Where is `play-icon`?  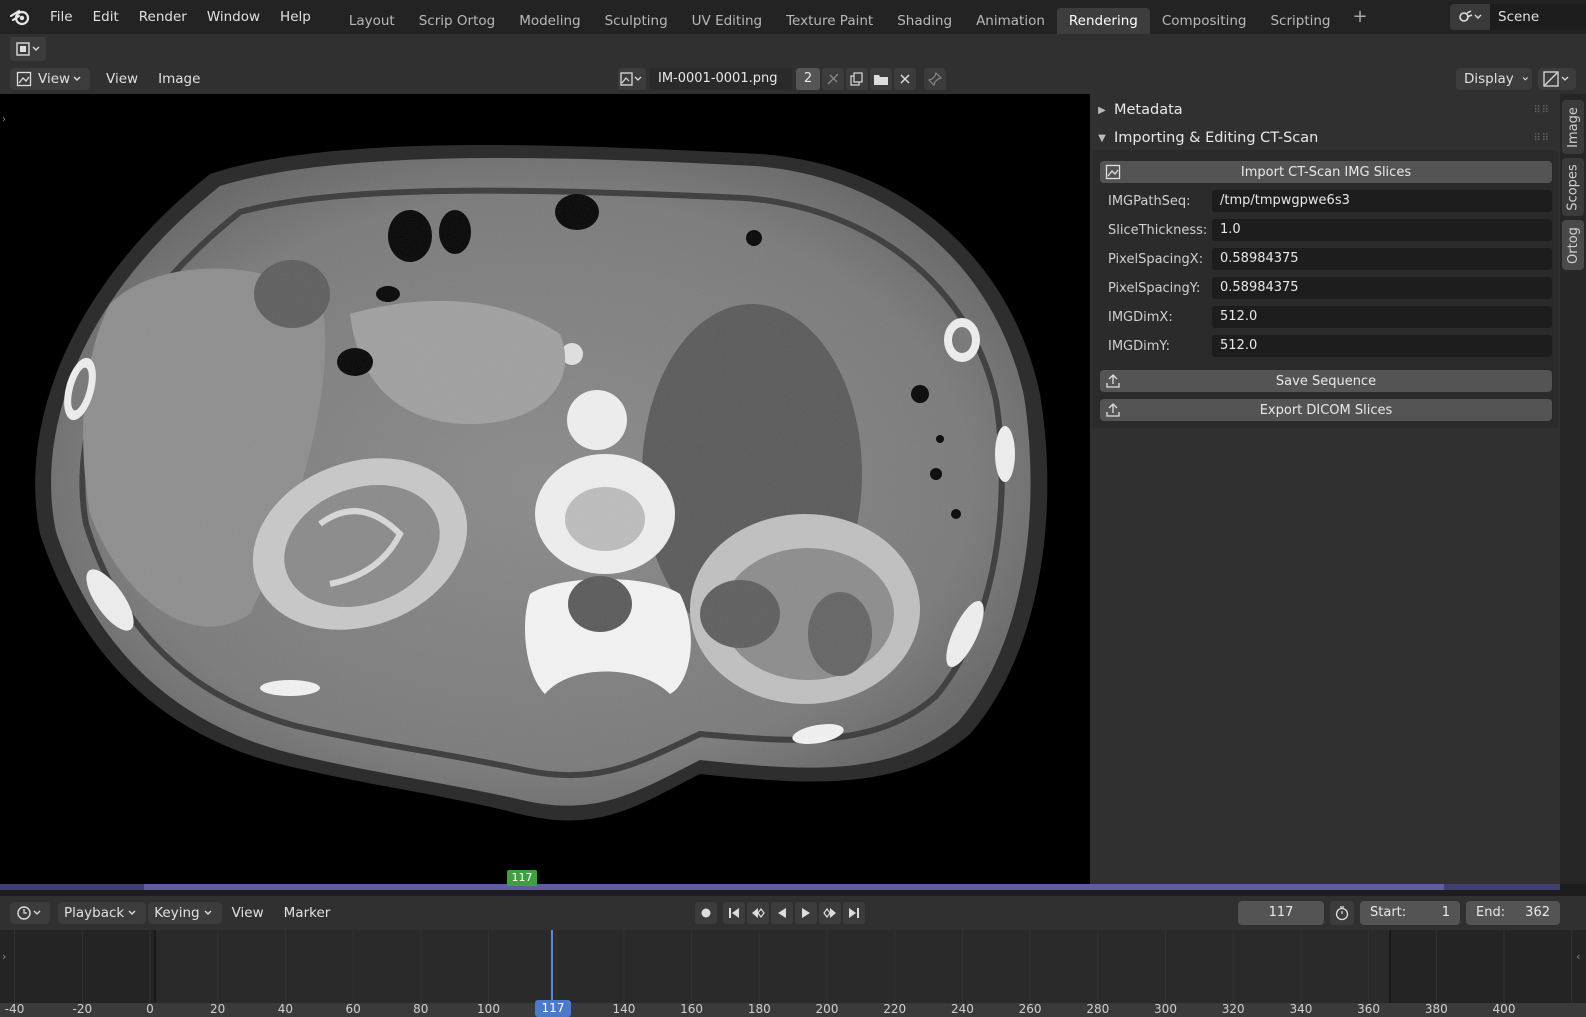 play-icon is located at coordinates (806, 913).